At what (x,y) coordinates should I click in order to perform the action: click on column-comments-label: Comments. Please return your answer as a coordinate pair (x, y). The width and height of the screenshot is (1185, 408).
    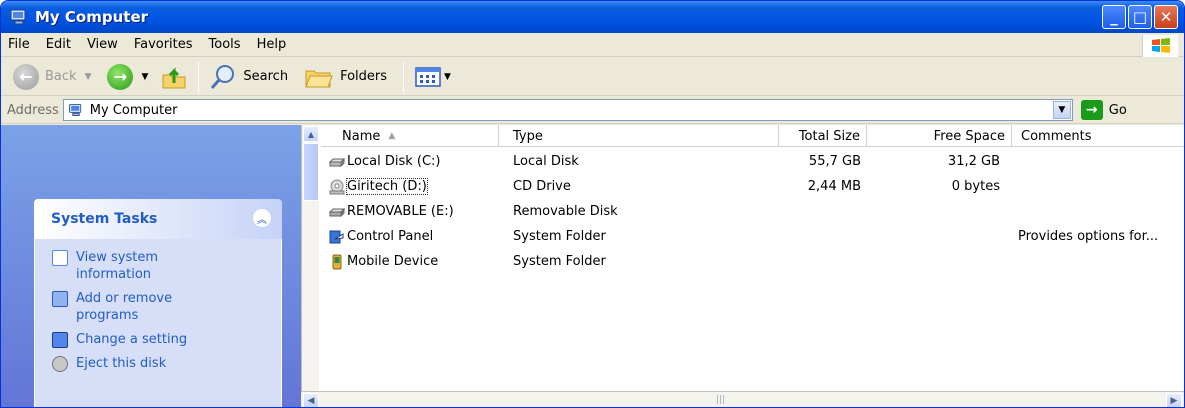
    Looking at the image, I should click on (1056, 136).